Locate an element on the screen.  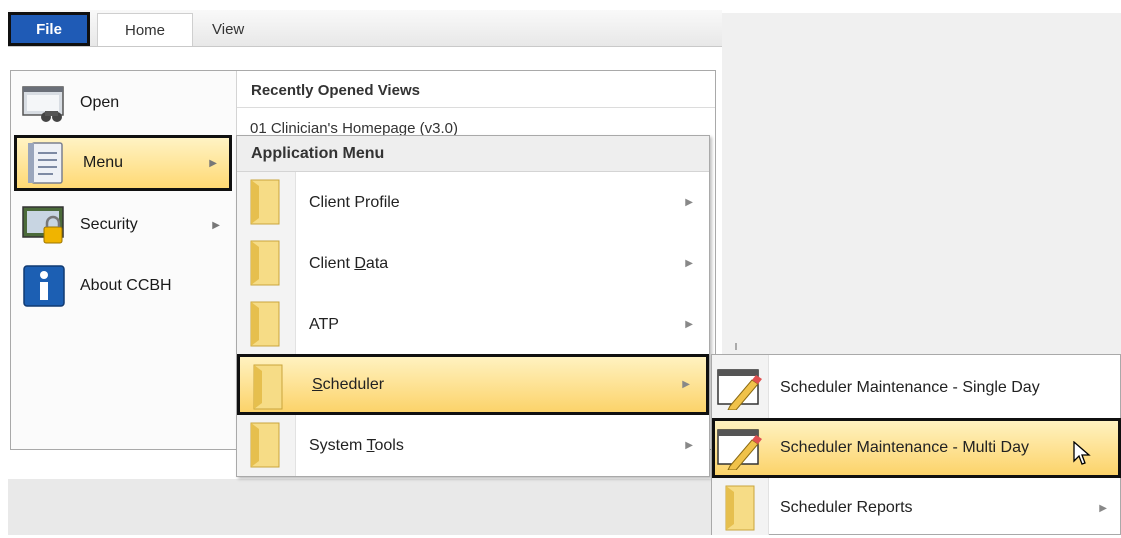
menu-item-atp: ATP ▶ is located at coordinates (473, 324).